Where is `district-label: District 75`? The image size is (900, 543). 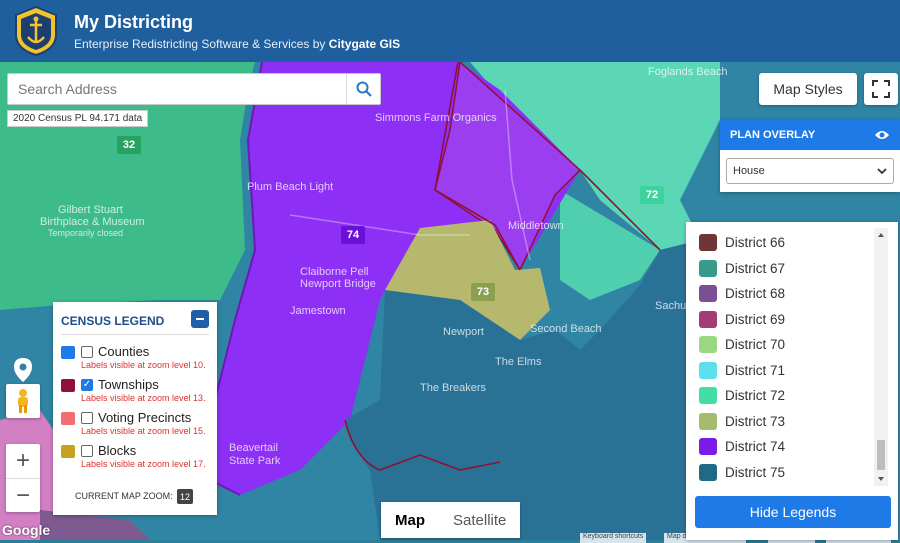
district-label: District 75 is located at coordinates (755, 472).